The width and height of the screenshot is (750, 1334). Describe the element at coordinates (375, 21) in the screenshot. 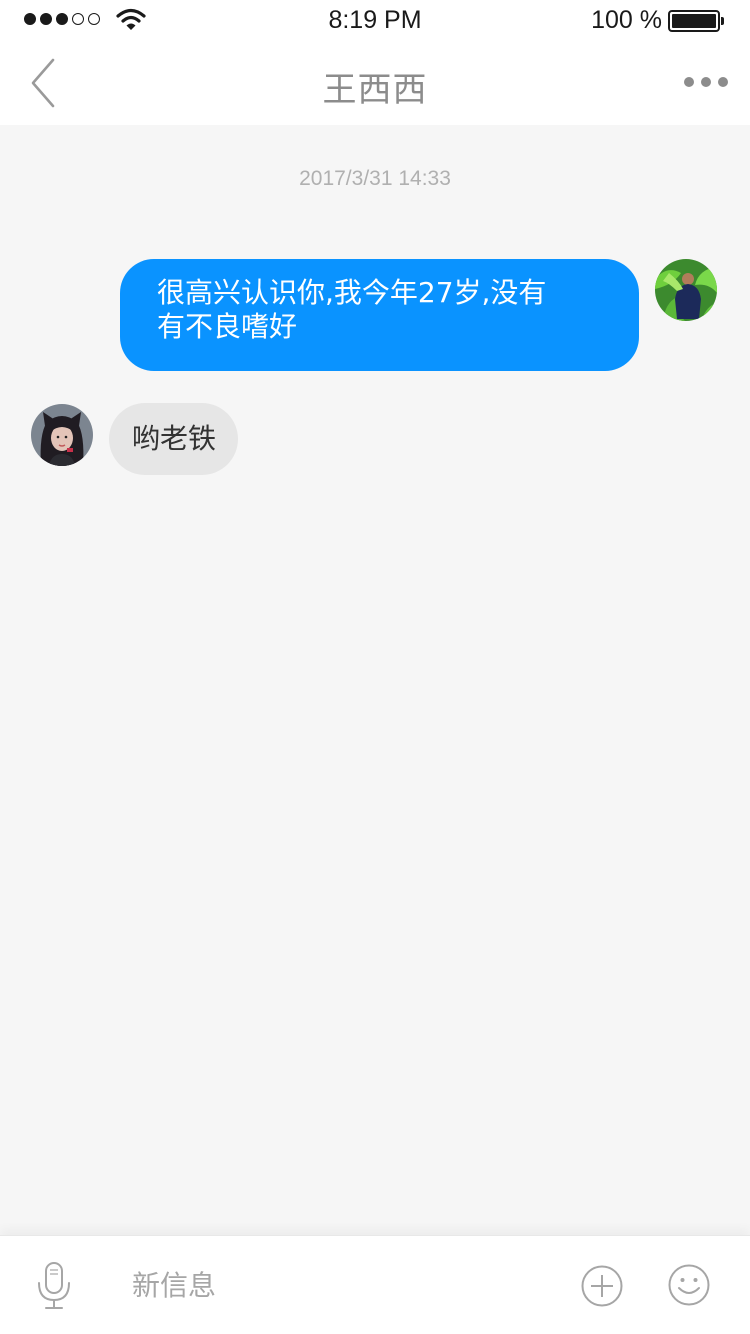

I see `status-bar: 8:19 PM 100 %` at that location.